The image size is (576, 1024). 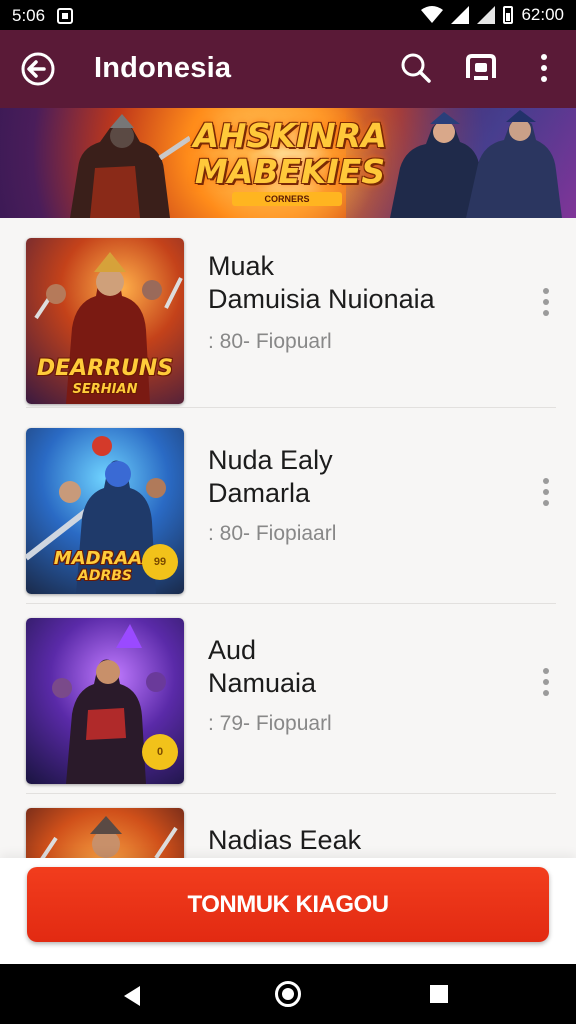 What do you see at coordinates (416, 68) in the screenshot?
I see `search-icon` at bounding box center [416, 68].